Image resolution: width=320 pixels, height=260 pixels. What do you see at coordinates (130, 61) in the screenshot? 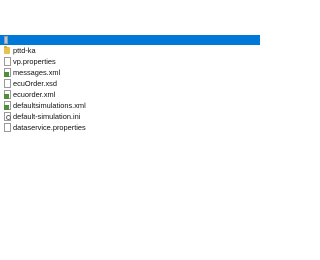
I see `file-row-vp-properties: vp.properties` at bounding box center [130, 61].